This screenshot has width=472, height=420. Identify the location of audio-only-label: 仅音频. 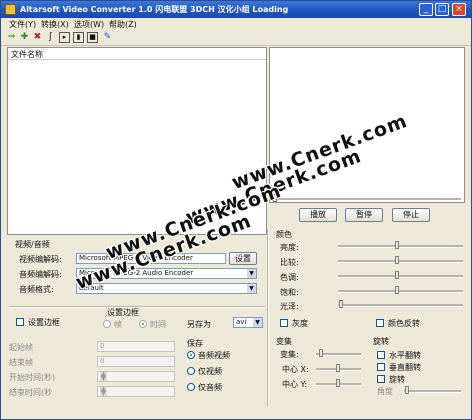
(210, 387).